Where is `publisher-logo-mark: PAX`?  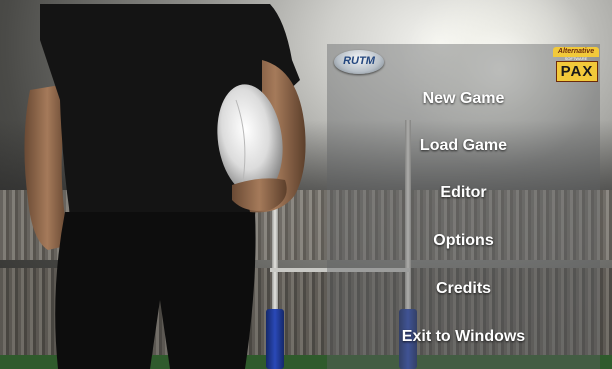
publisher-logo-mark: PAX is located at coordinates (577, 71).